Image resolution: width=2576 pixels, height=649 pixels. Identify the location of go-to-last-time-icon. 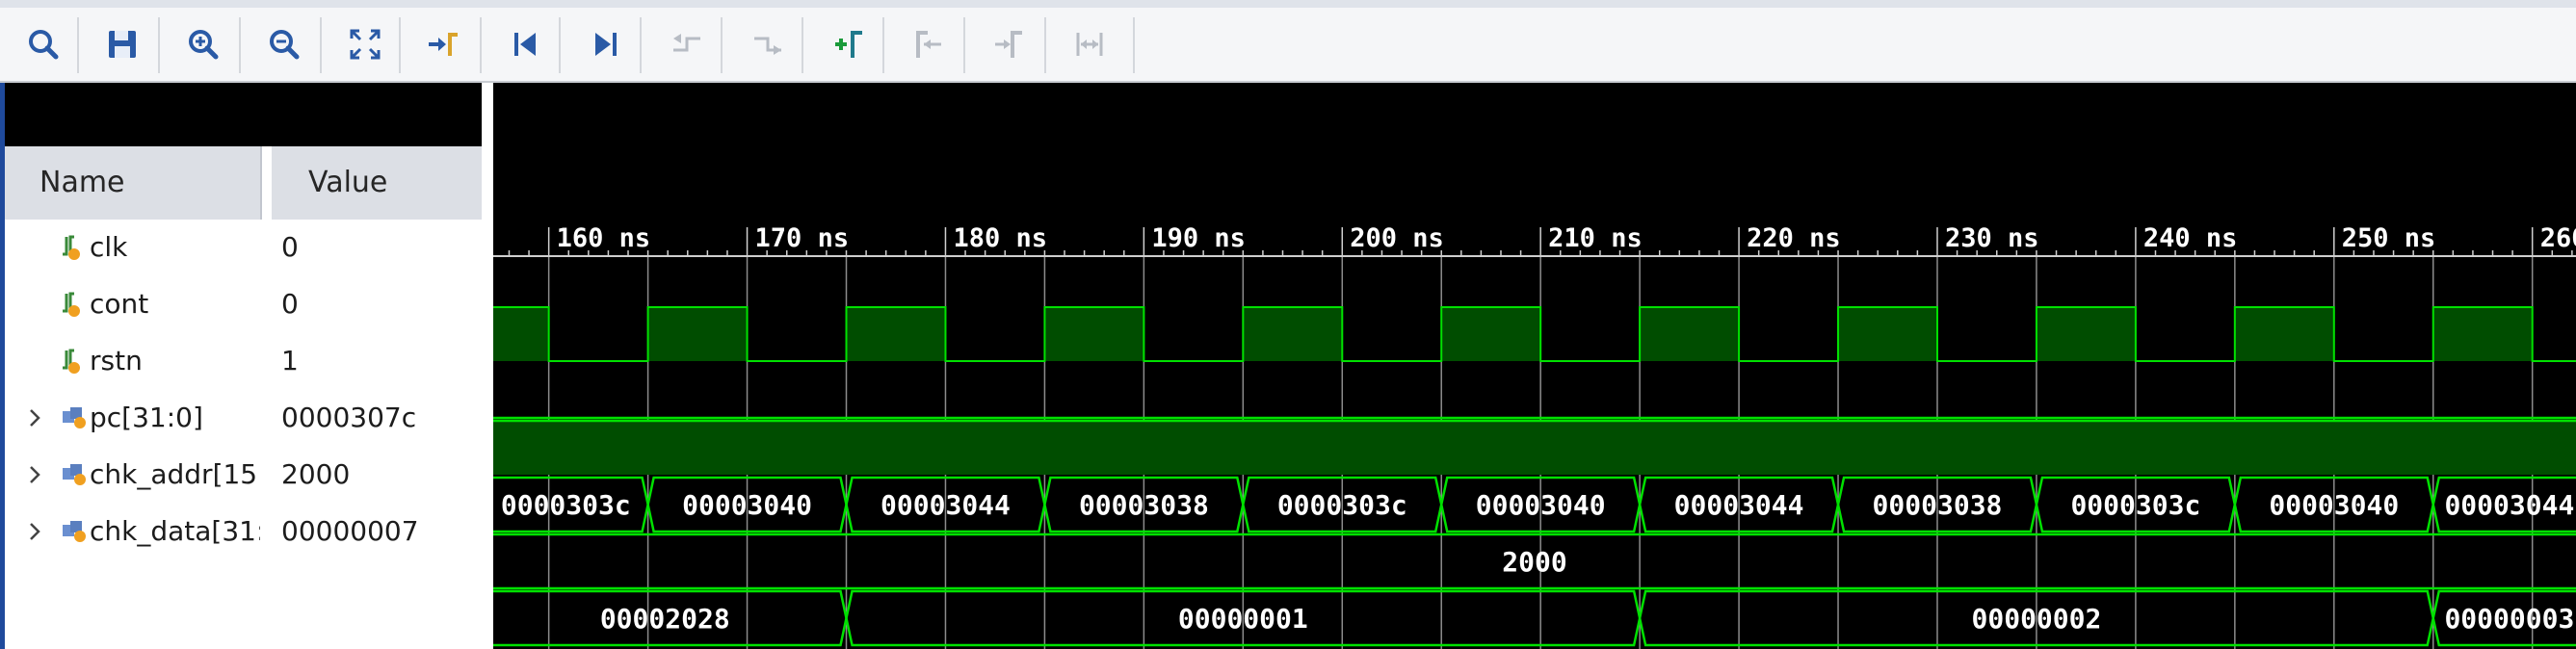
(606, 44).